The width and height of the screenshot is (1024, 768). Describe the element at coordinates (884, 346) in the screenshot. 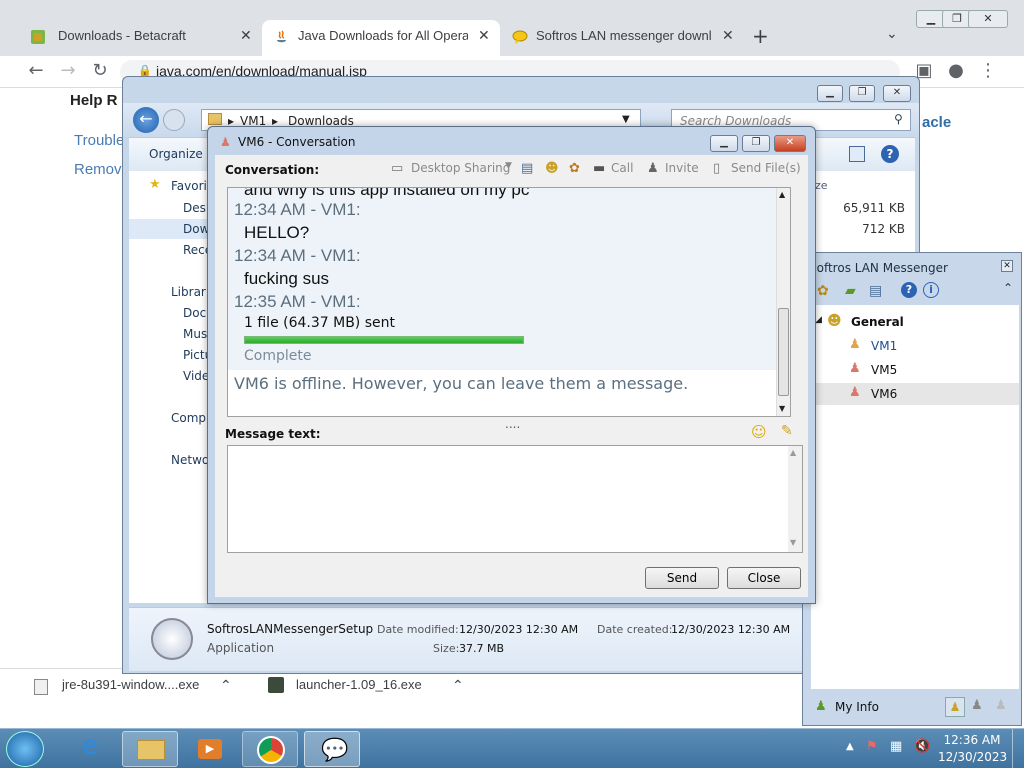

I see `contact-vm1: VM1` at that location.